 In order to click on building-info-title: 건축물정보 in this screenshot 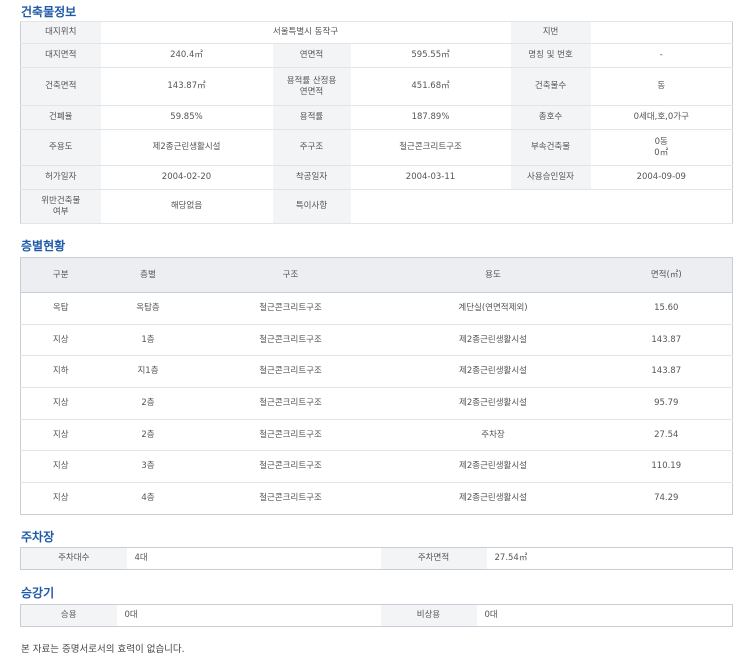, I will do `click(49, 12)`.